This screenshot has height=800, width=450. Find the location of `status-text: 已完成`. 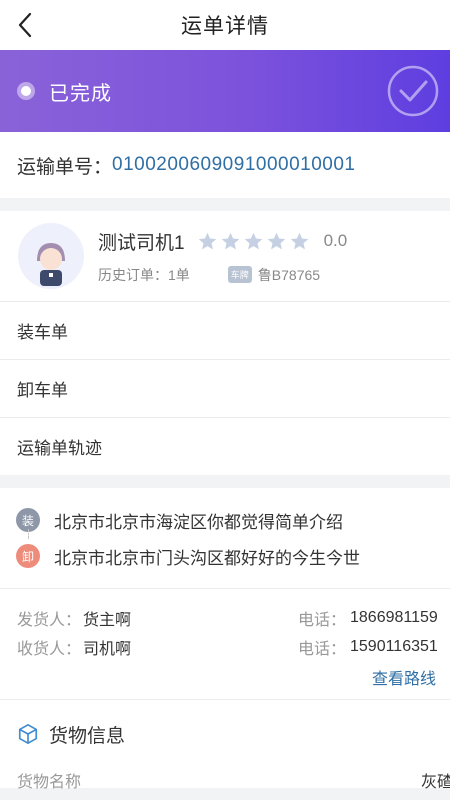

status-text: 已完成 is located at coordinates (80, 93).